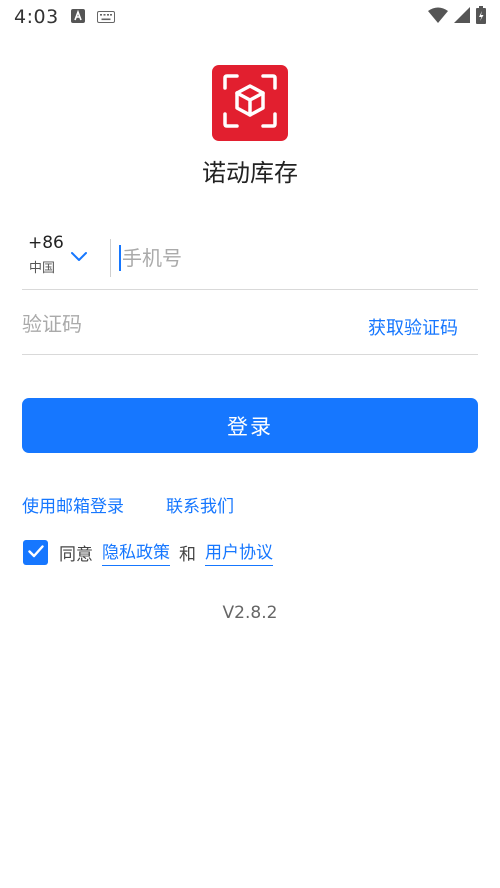 This screenshot has height=888, width=500. I want to click on agree-checkbox, so click(35, 552).